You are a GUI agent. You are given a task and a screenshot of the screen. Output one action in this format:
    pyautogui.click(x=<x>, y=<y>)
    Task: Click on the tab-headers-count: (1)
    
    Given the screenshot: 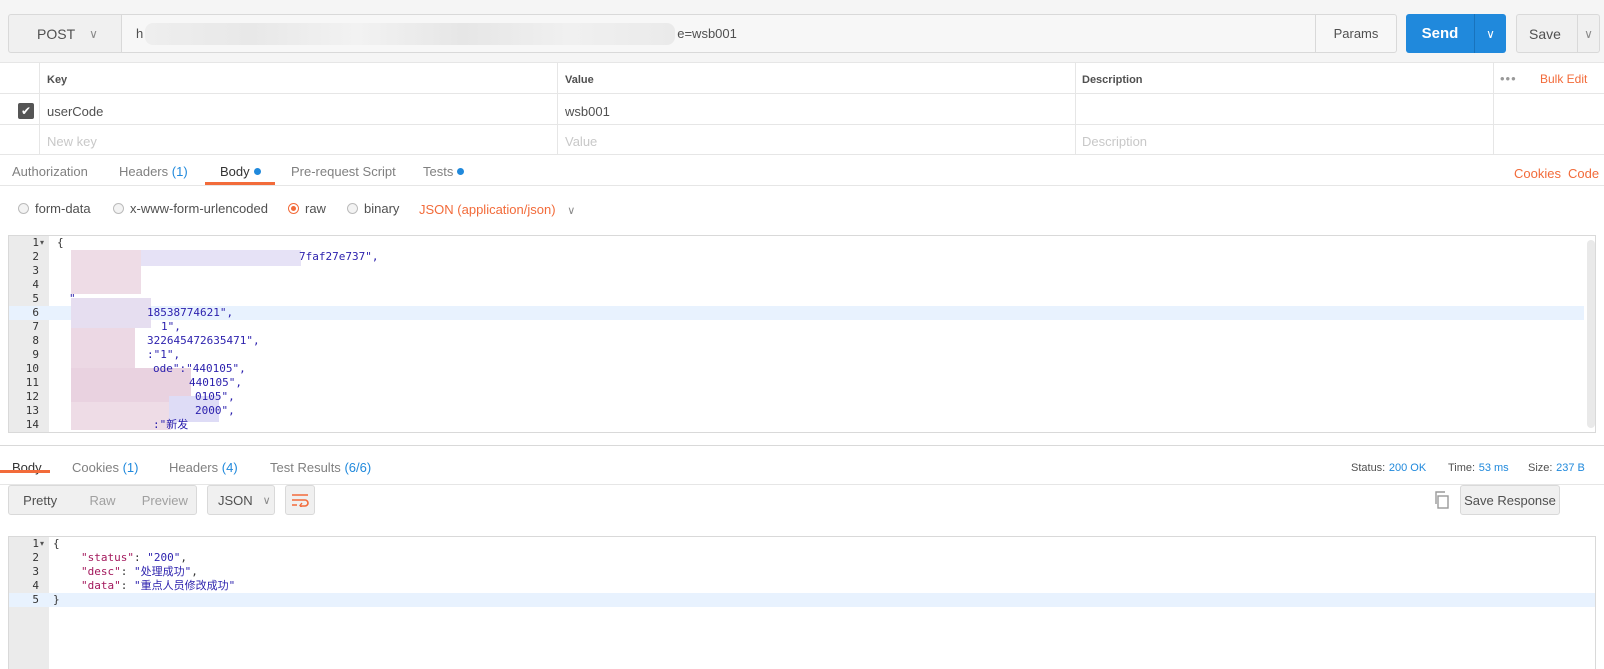 What is the action you would take?
    pyautogui.click(x=179, y=171)
    